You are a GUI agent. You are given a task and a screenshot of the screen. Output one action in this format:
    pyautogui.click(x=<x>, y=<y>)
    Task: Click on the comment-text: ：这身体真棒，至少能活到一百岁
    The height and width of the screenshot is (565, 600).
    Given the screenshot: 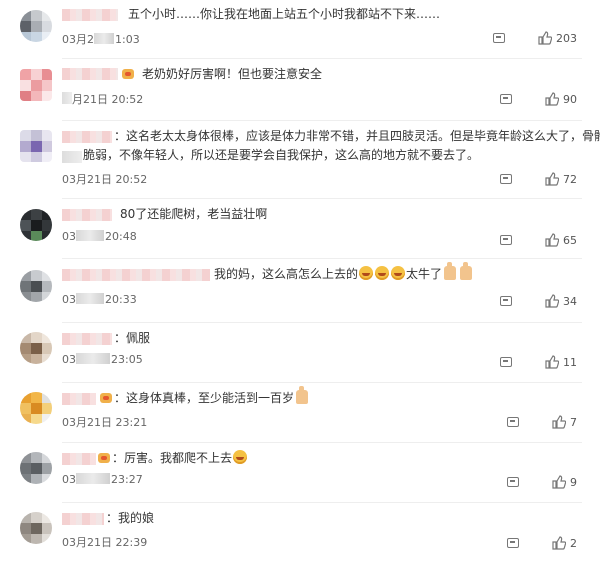 What is the action you would take?
    pyautogui.click(x=212, y=397)
    